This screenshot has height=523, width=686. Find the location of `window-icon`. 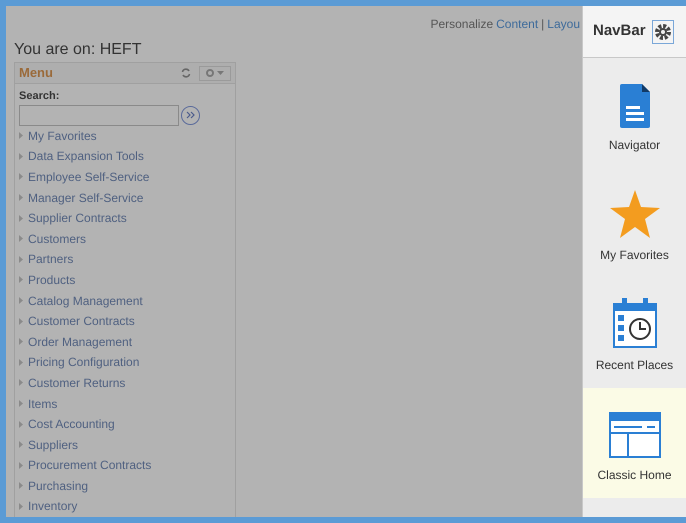

window-icon is located at coordinates (634, 435).